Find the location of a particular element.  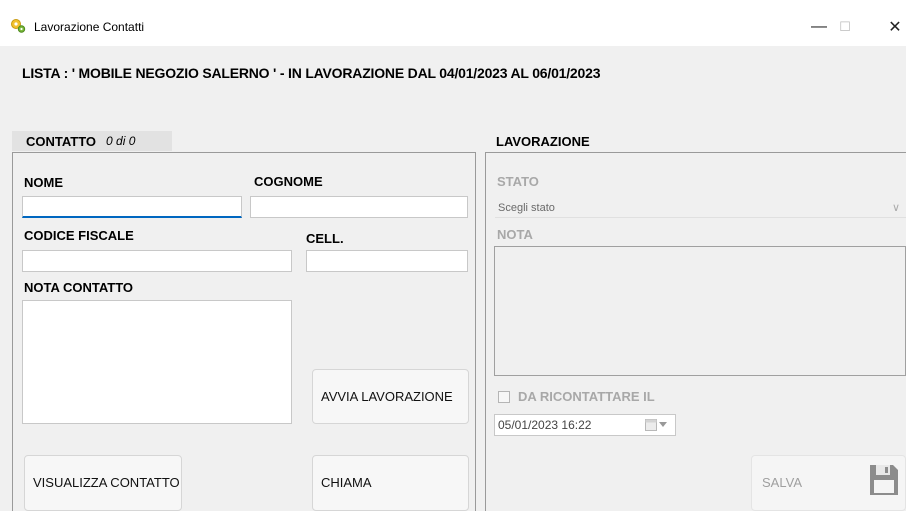

chevron-down-icon: ∨ is located at coordinates (895, 208).